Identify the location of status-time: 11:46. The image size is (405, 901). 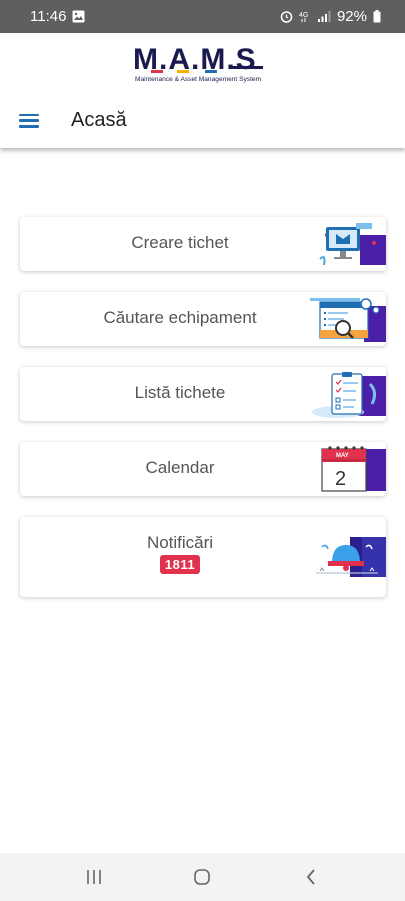
(48, 16).